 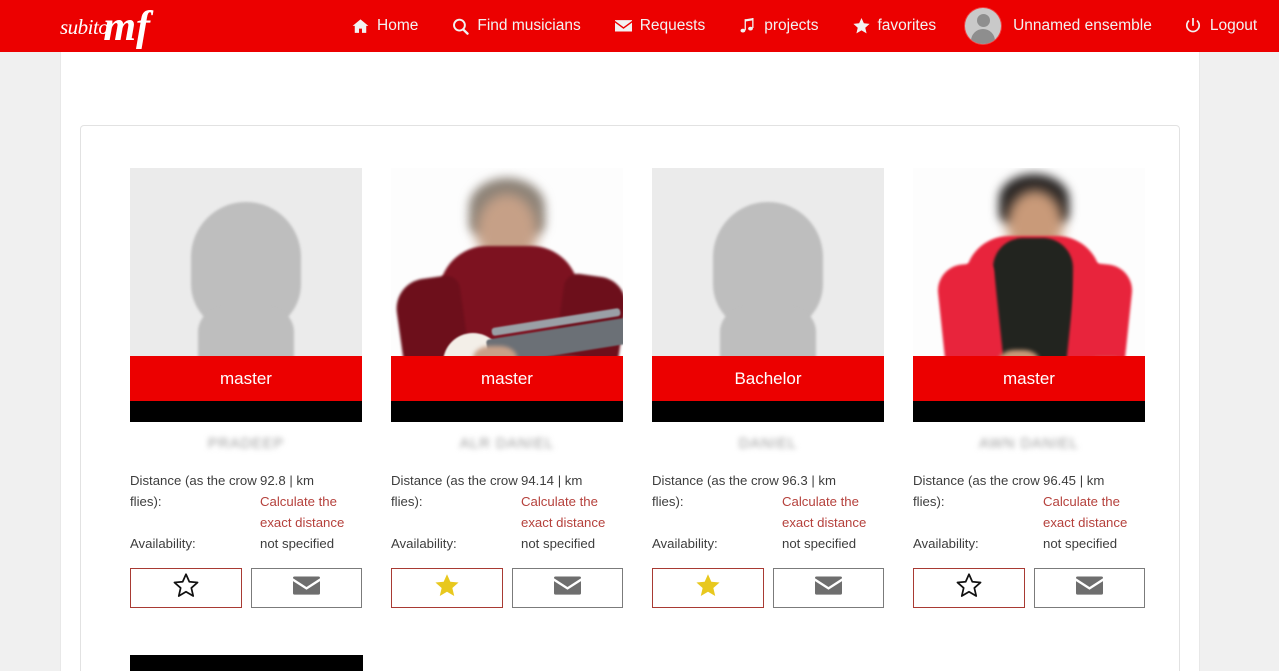 I want to click on nav-item-projects: projects, so click(x=778, y=26).